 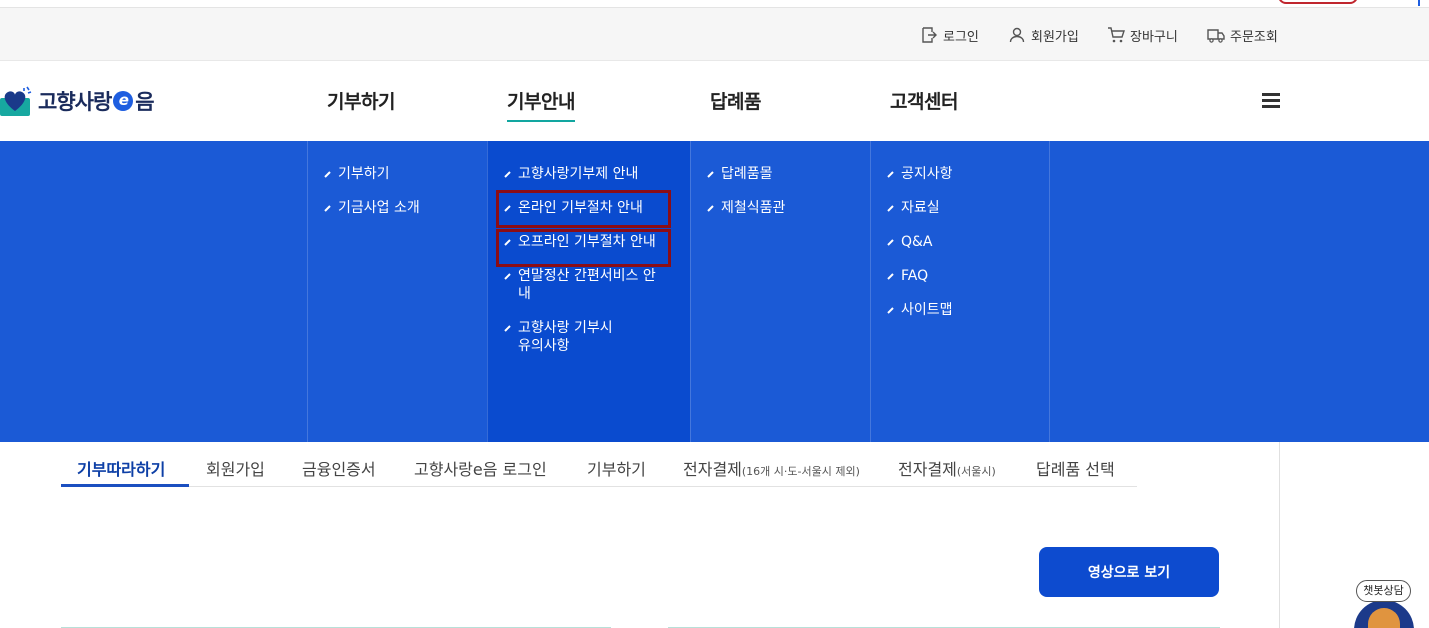 I want to click on tab-note: (서울시), so click(x=976, y=471).